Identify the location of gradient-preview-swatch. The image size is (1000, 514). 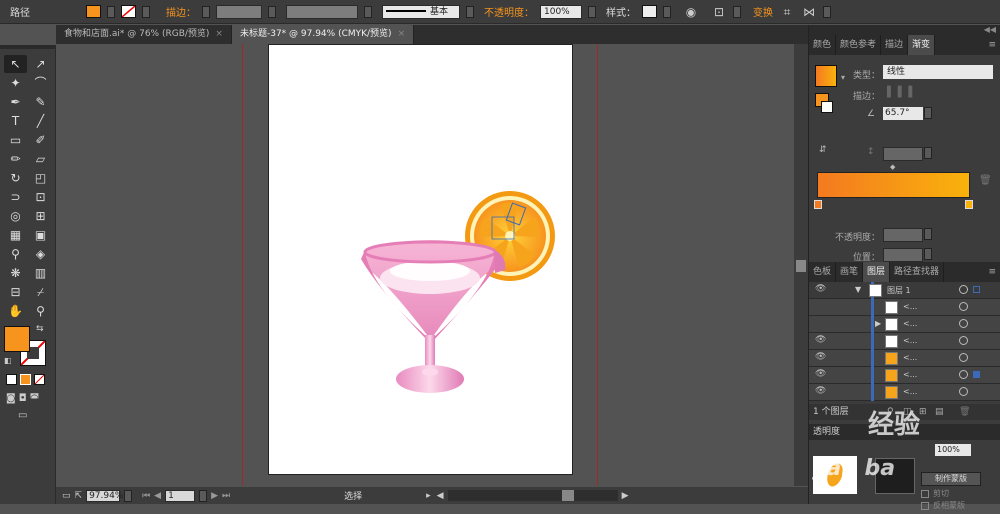
(826, 76).